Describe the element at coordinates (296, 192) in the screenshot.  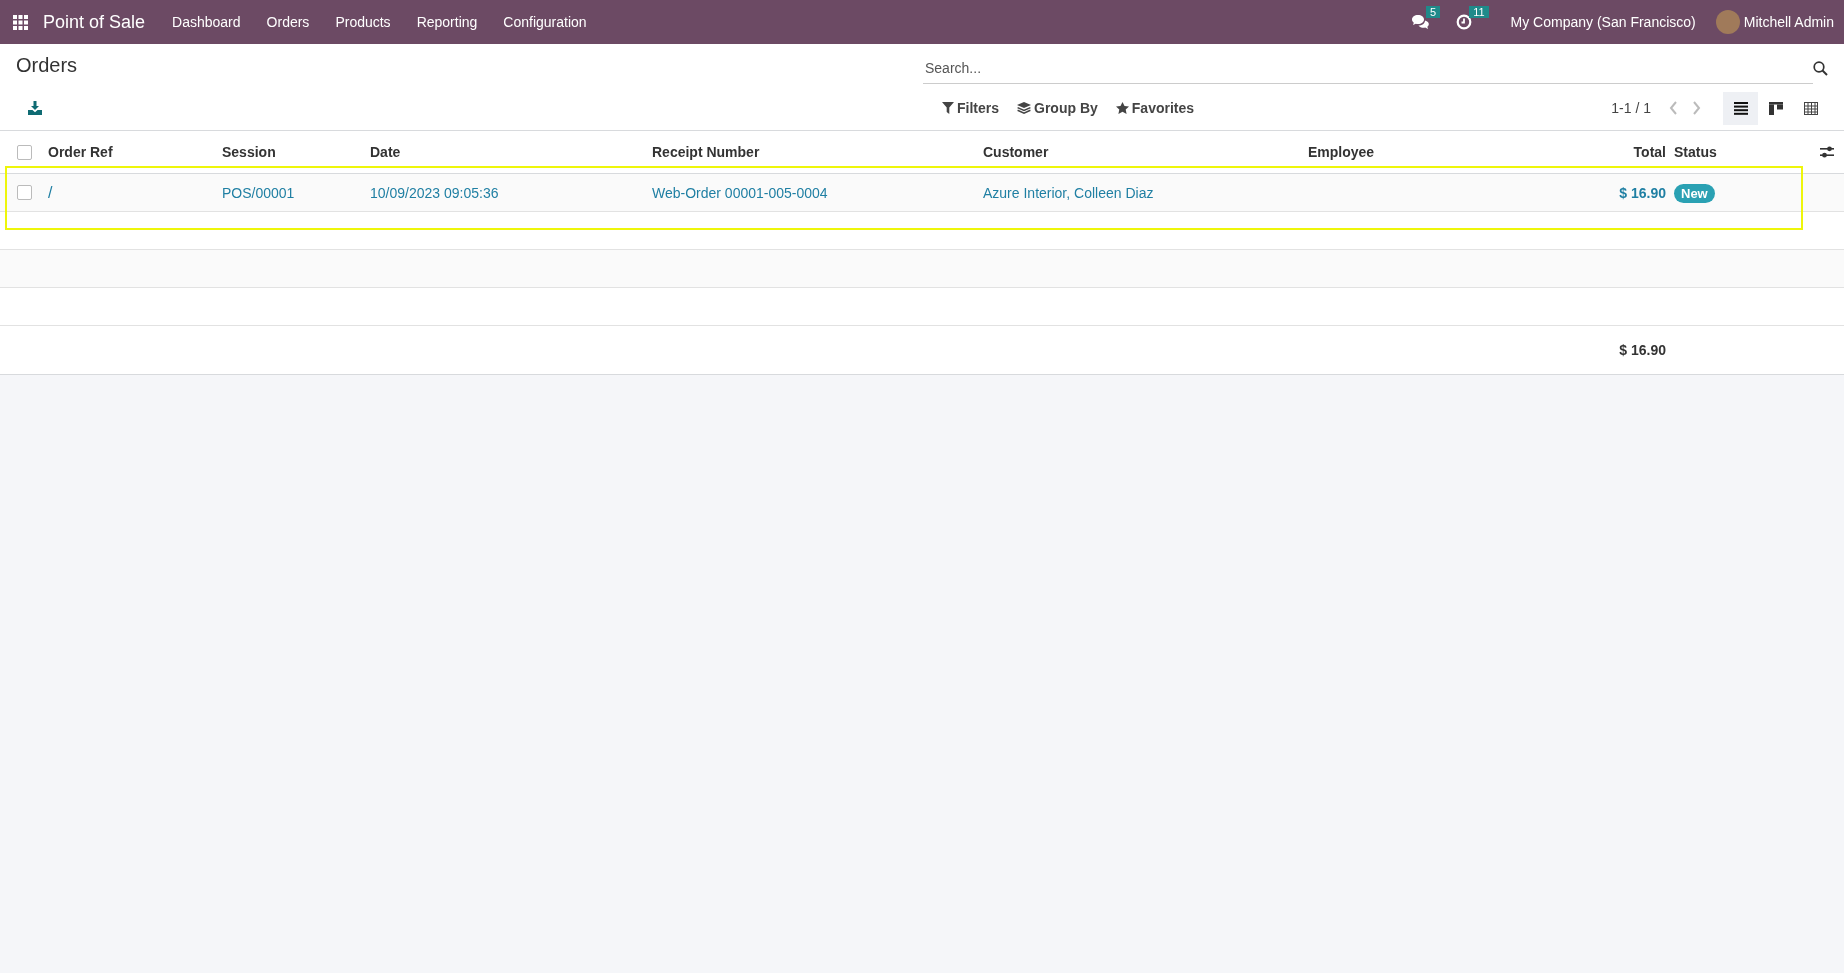
I see `table-cell: POS/00001` at that location.